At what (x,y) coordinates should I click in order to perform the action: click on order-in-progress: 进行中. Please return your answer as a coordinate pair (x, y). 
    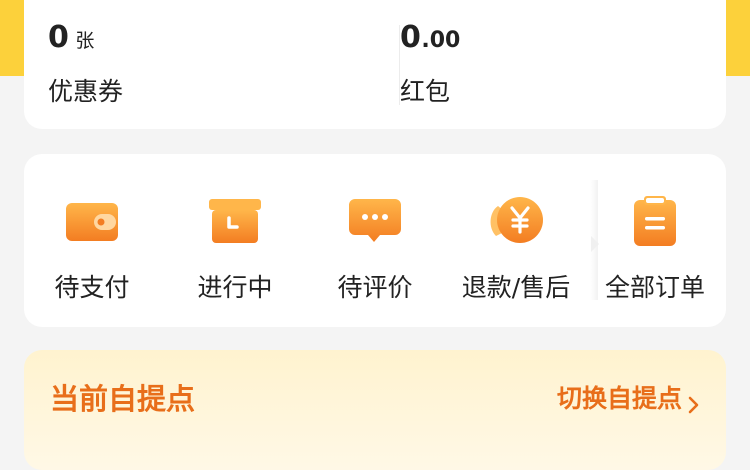
    Looking at the image, I should click on (235, 240).